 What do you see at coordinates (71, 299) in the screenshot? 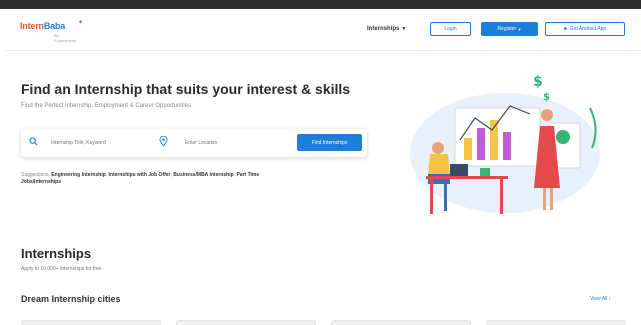
I see `dream-cities-heading: Dream Internship cities` at bounding box center [71, 299].